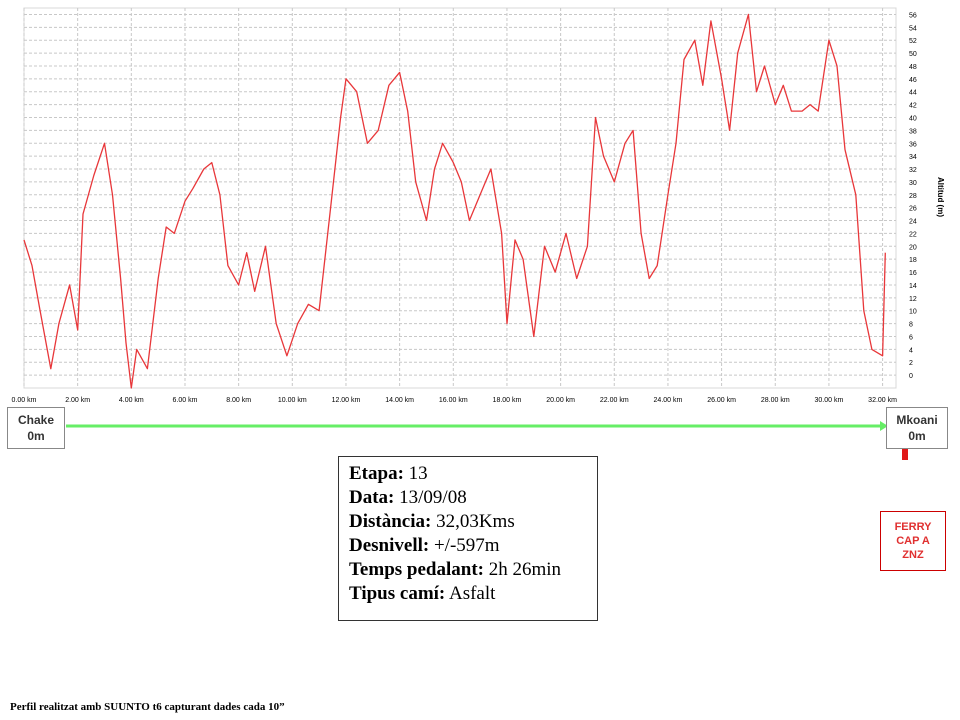 This screenshot has height=720, width=960. Describe the element at coordinates (913, 80) in the screenshot. I see `y-tick-label: 46` at that location.